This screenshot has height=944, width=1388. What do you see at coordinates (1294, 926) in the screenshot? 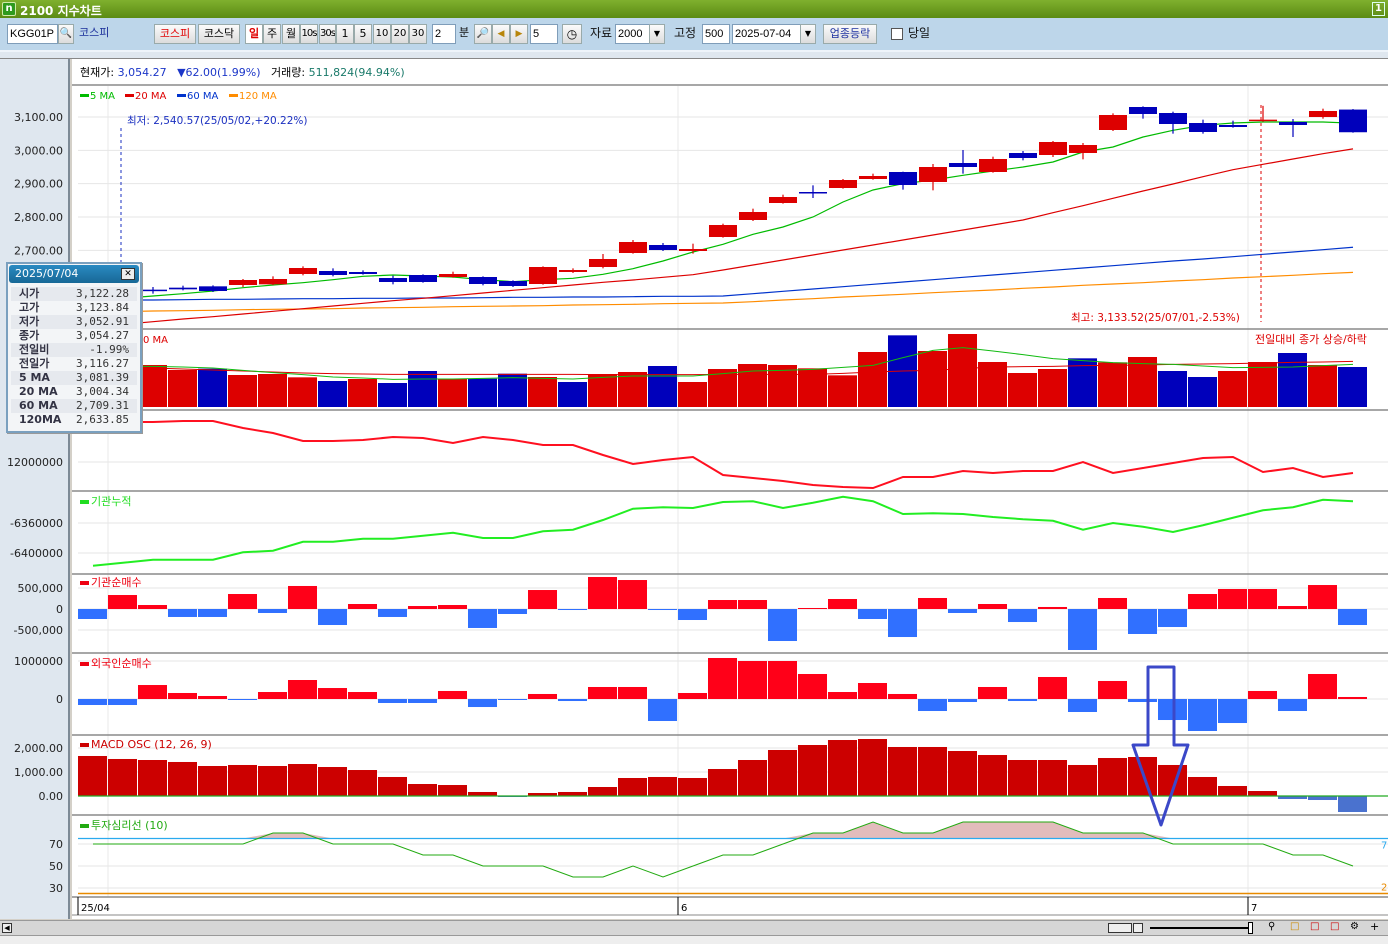
I see `note-icon: □` at bounding box center [1294, 926].